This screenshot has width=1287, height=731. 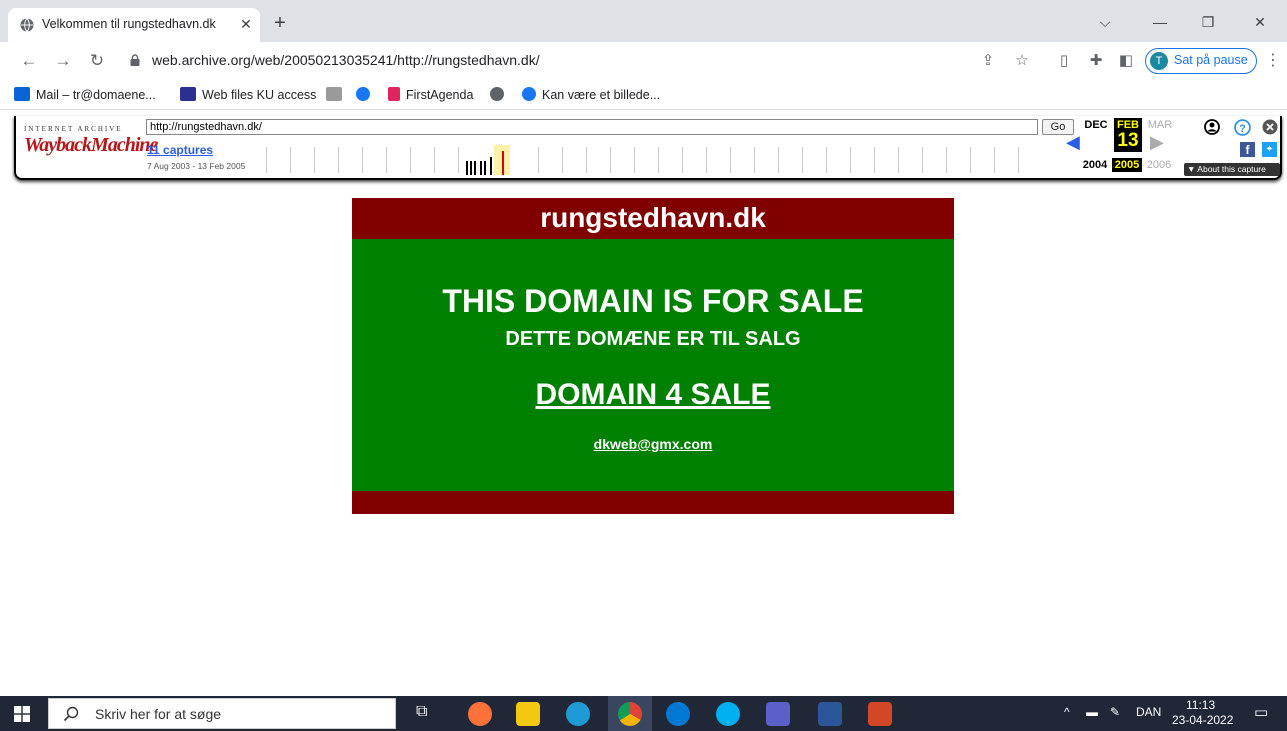 What do you see at coordinates (1160, 125) in the screenshot?
I see `next-month: MAR` at bounding box center [1160, 125].